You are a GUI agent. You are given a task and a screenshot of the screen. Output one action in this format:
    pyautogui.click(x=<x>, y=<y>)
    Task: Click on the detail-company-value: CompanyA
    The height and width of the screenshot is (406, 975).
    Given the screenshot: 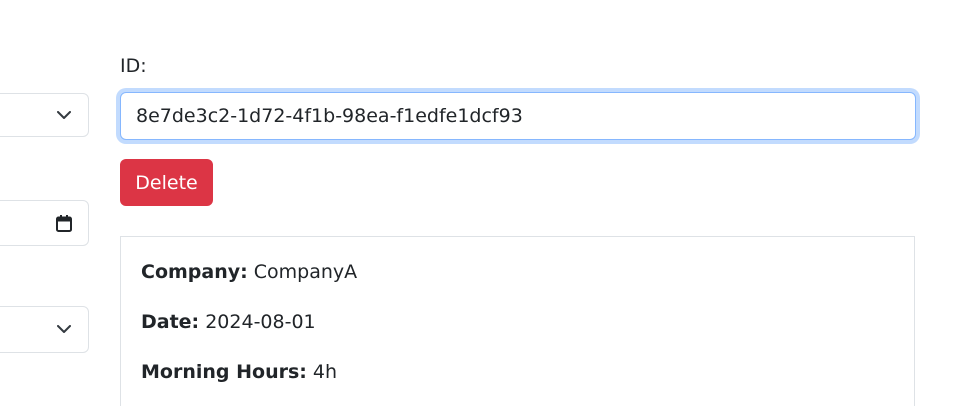 What is the action you would take?
    pyautogui.click(x=305, y=272)
    